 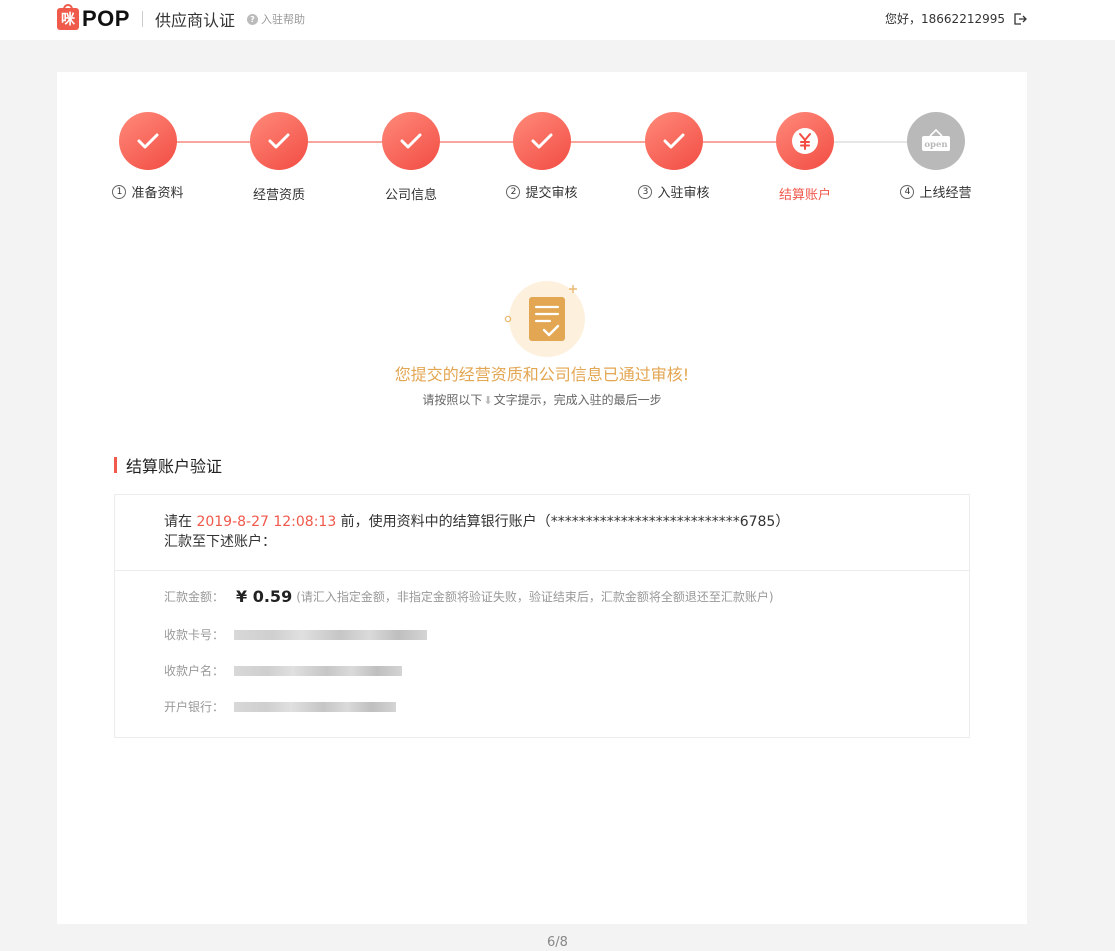 I want to click on open-sign-icon: open, so click(x=936, y=141).